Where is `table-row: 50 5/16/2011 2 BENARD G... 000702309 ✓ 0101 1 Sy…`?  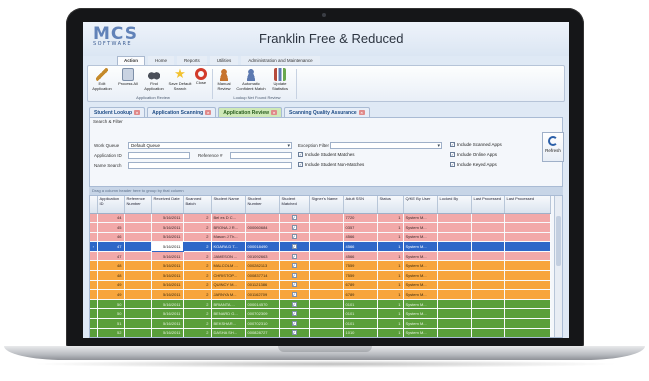 table-row: 50 5/16/2011 2 BENARD G... 000702309 ✓ 0101 1 Sy… is located at coordinates (320, 314).